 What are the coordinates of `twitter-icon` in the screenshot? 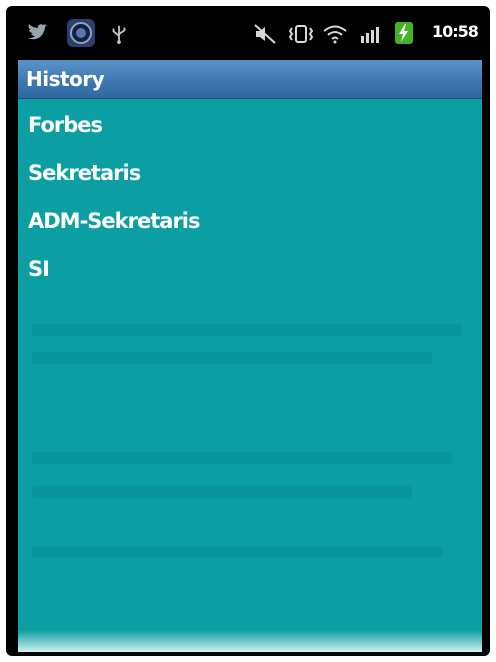 It's located at (38, 32).